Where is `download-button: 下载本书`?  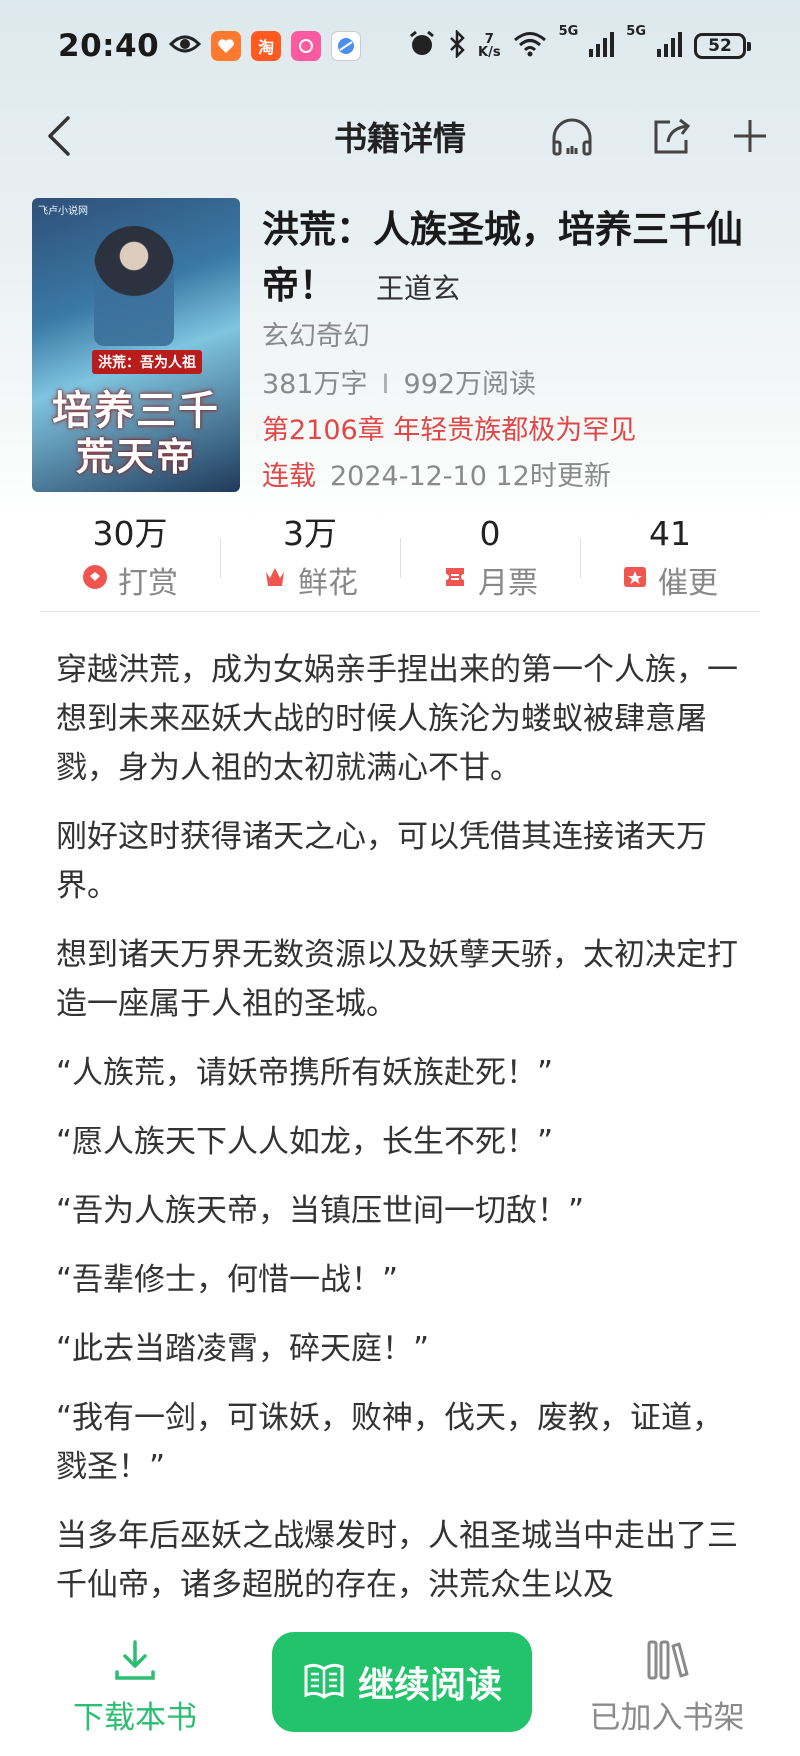
download-button: 下载本书 is located at coordinates (135, 1687).